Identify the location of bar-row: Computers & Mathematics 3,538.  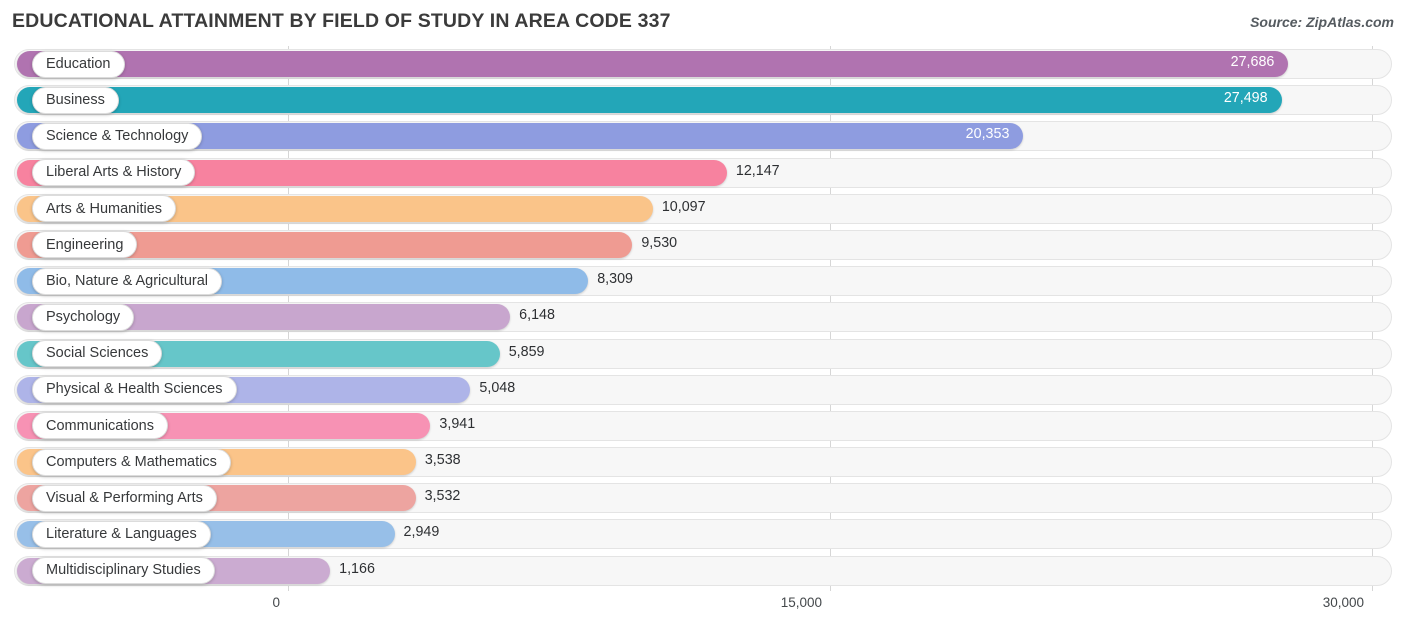
(703, 462).